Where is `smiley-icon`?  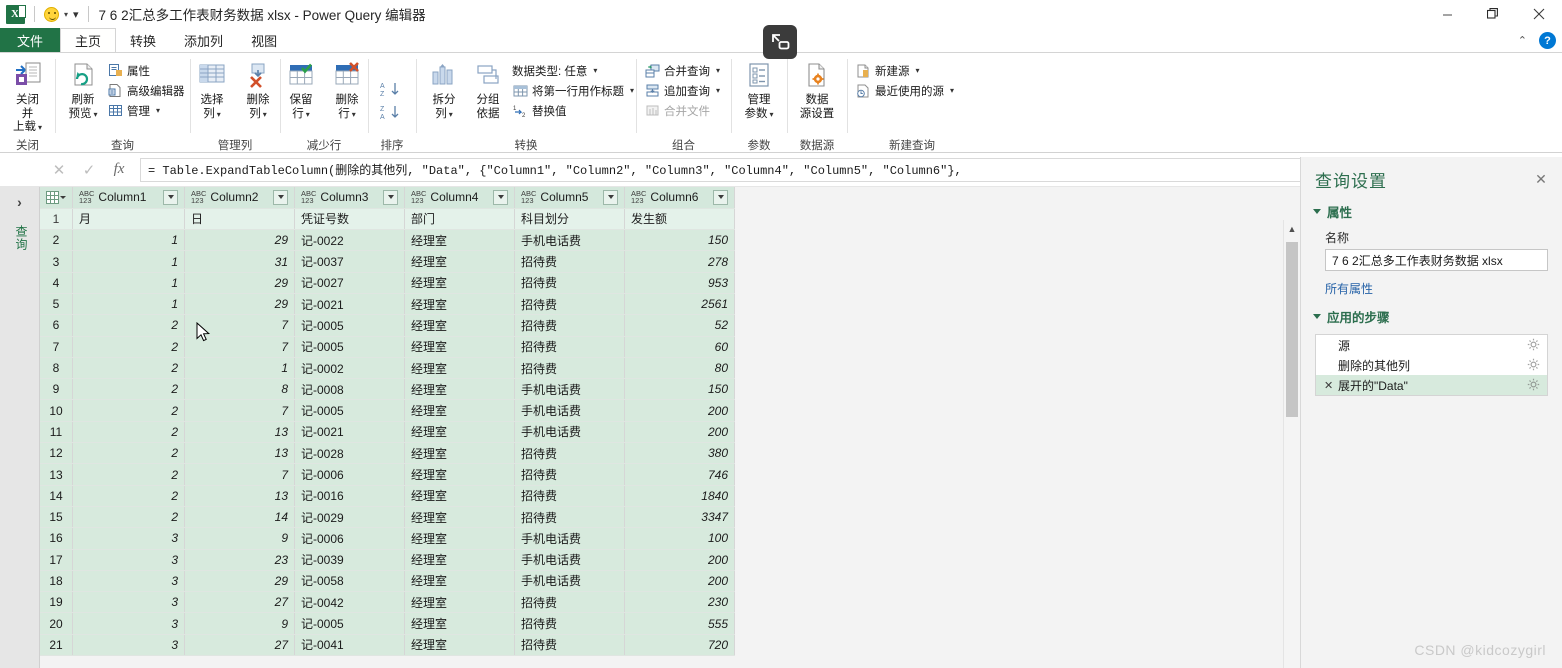
smiley-icon is located at coordinates (51, 14).